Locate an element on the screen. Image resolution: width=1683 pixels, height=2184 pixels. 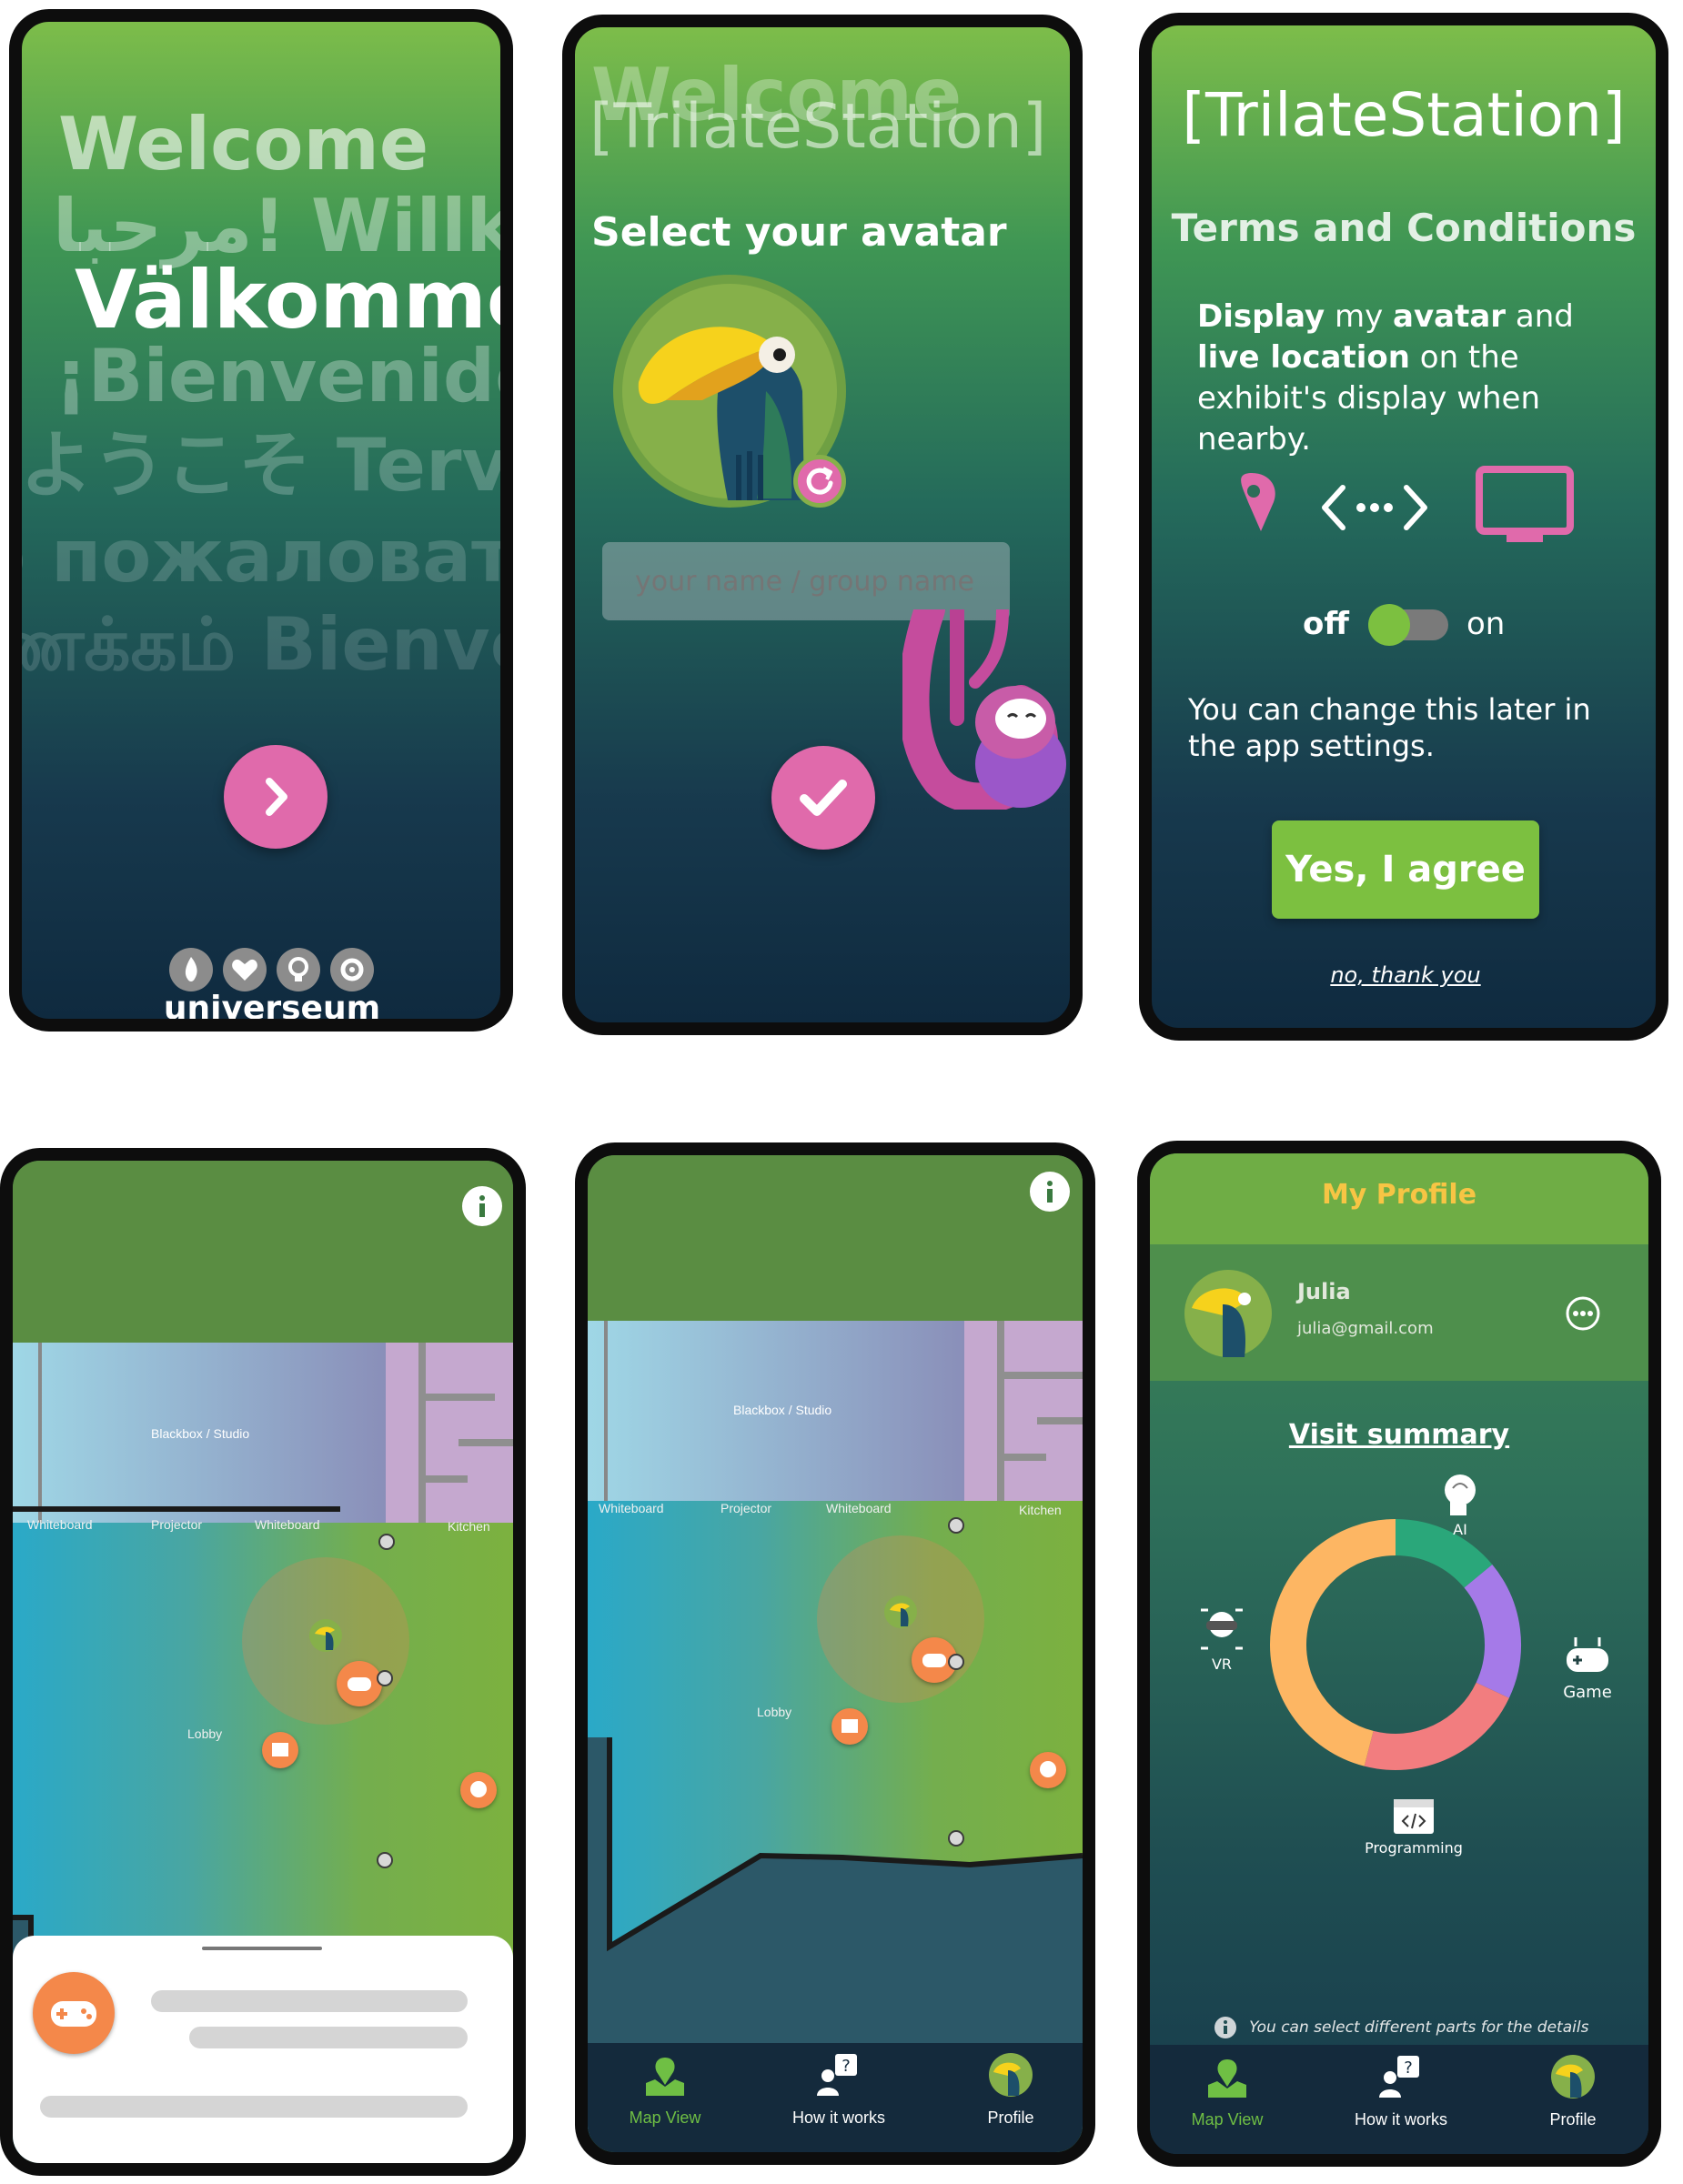
room-label-blackbox: Blackbox / Studio is located at coordinates (201, 1433).